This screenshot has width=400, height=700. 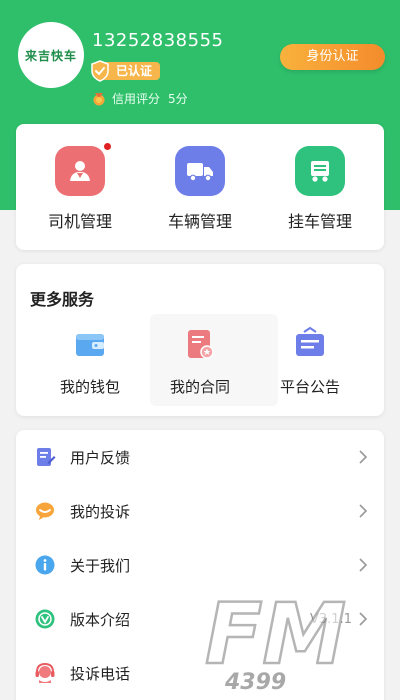 I want to click on truck-icon, so click(x=200, y=172).